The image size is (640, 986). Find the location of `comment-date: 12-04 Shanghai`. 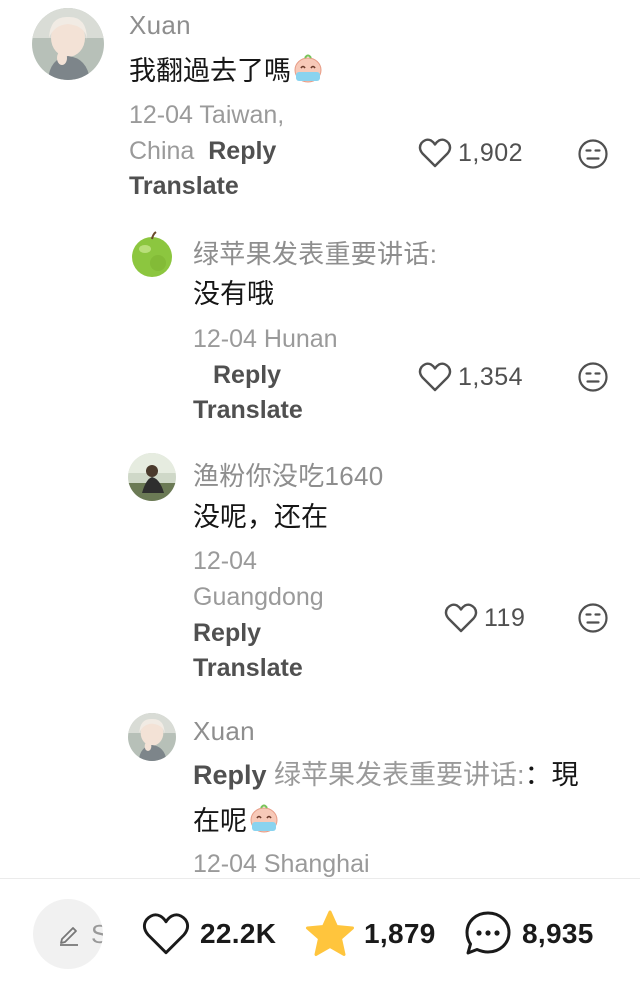

comment-date: 12-04 Shanghai is located at coordinates (281, 864).